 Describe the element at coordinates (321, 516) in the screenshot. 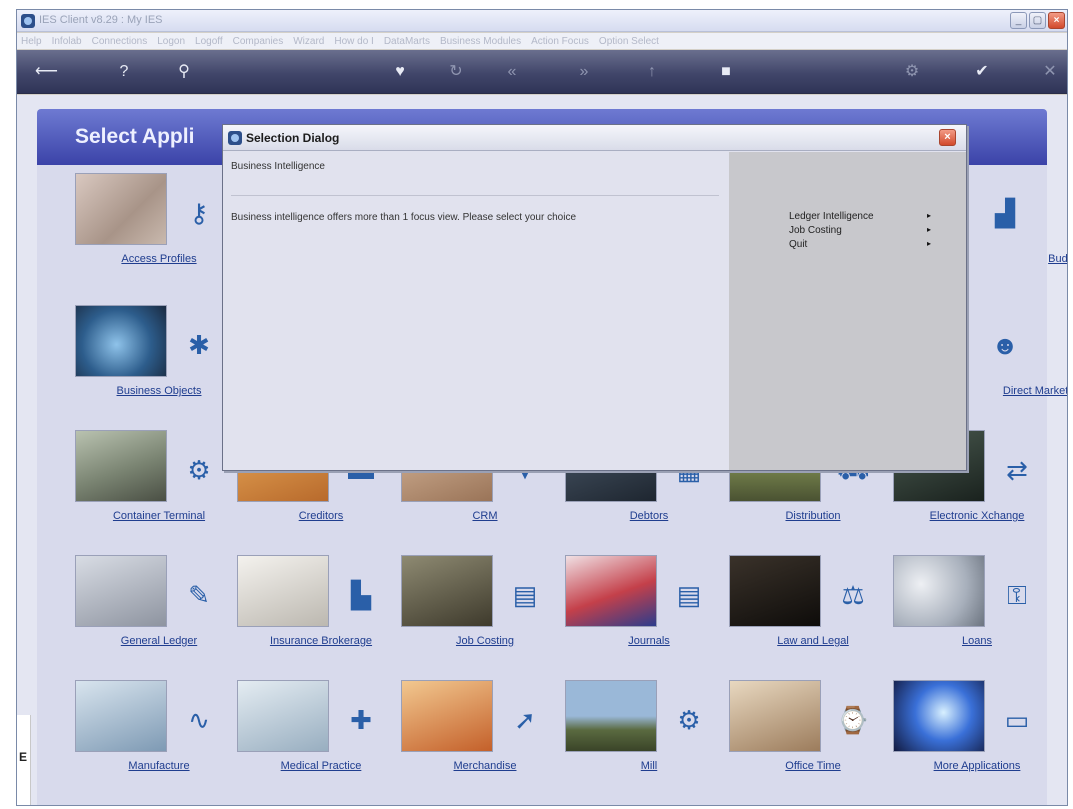

I see `app-label: Creditors` at that location.